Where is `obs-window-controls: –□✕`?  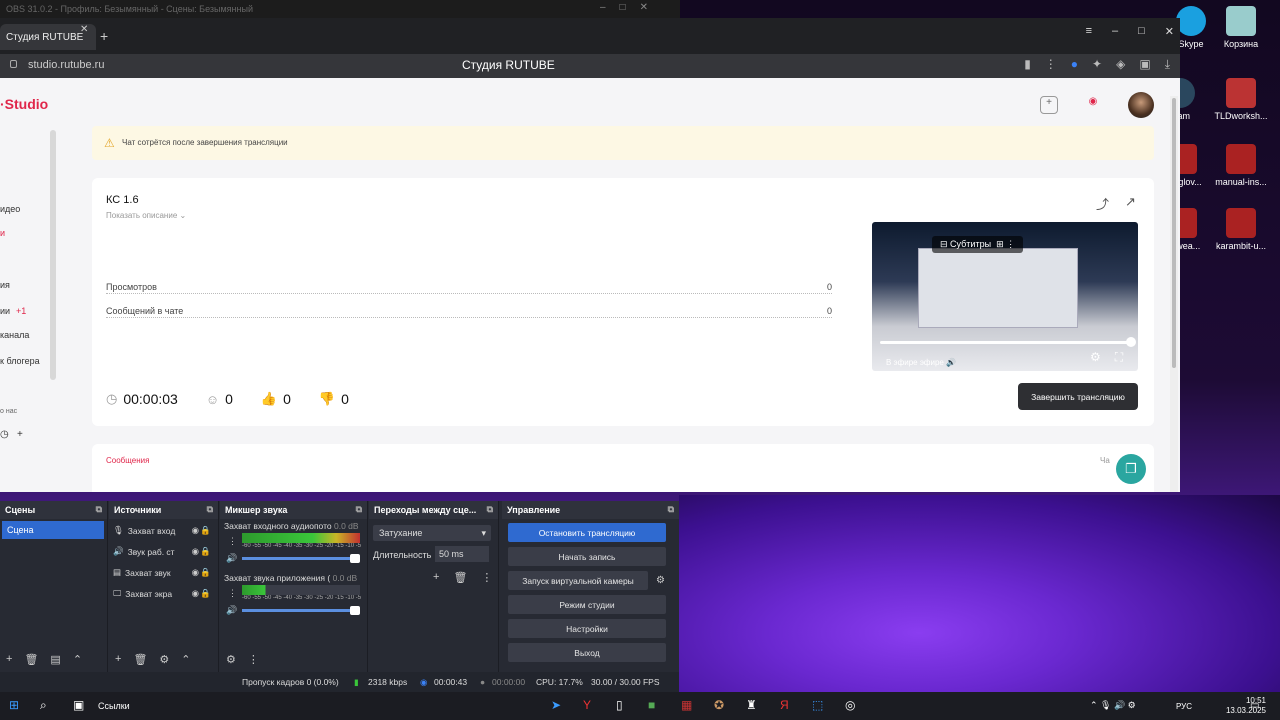 obs-window-controls: –□✕ is located at coordinates (631, 7).